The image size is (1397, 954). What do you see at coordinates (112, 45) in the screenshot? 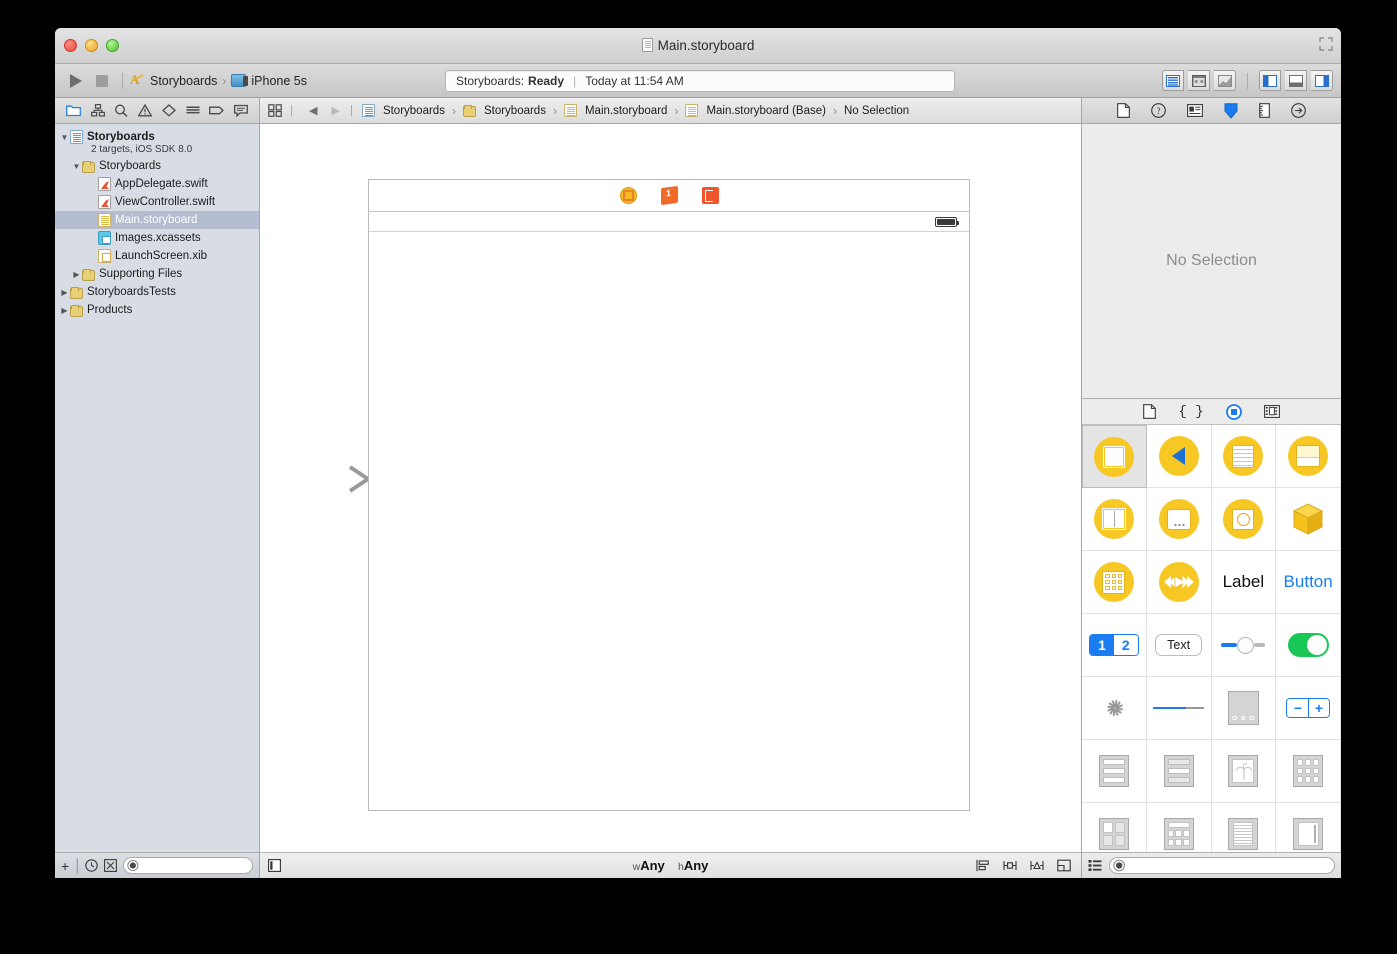
I see `zoom-window-button` at bounding box center [112, 45].